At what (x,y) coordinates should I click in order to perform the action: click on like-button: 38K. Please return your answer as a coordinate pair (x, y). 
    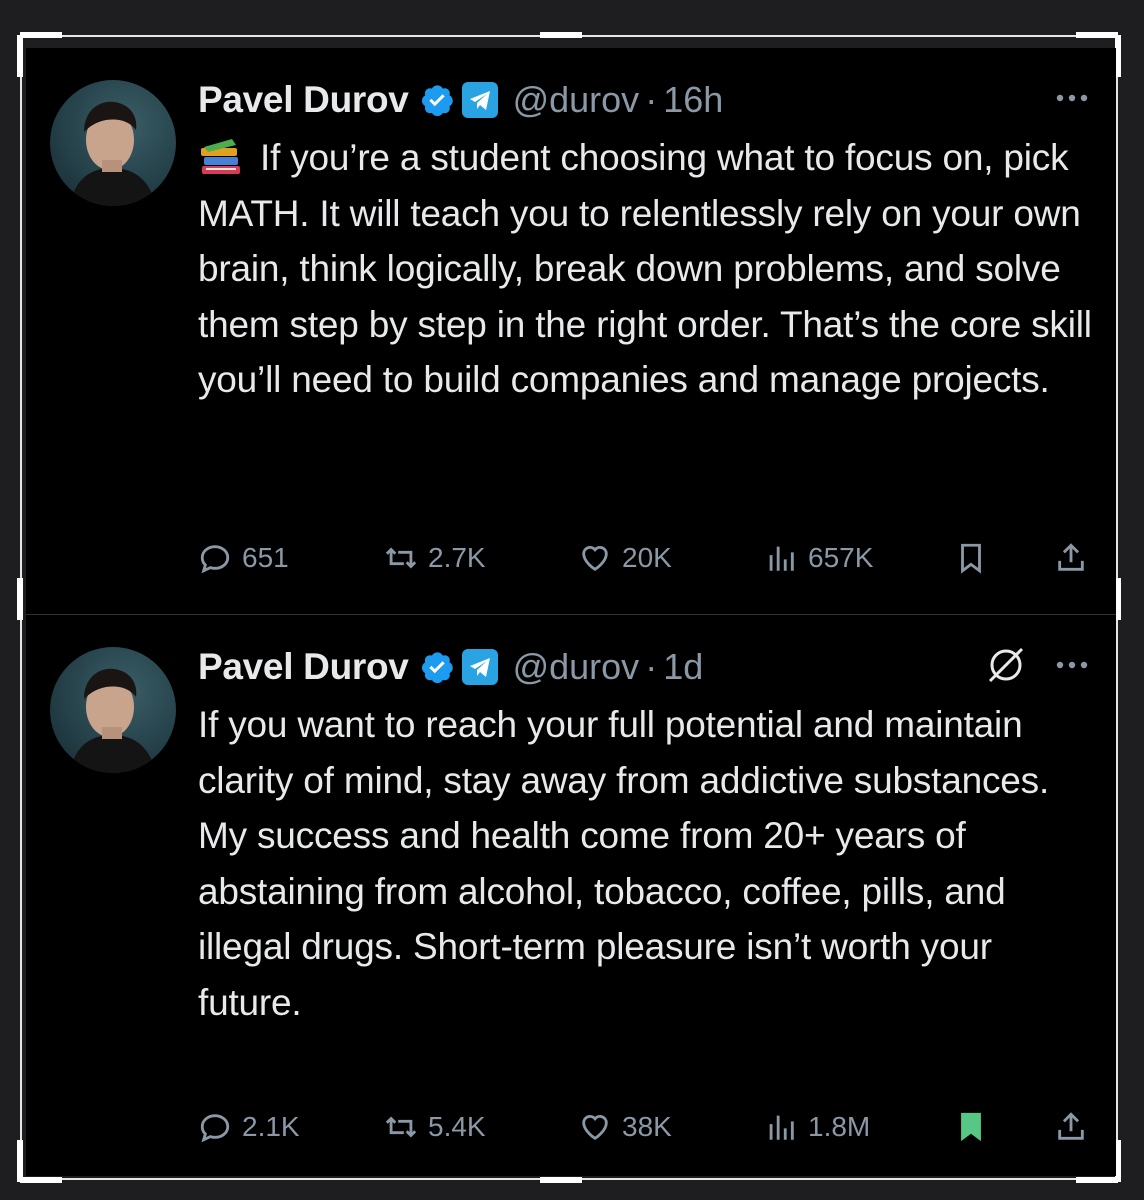
    Looking at the image, I should click on (625, 1127).